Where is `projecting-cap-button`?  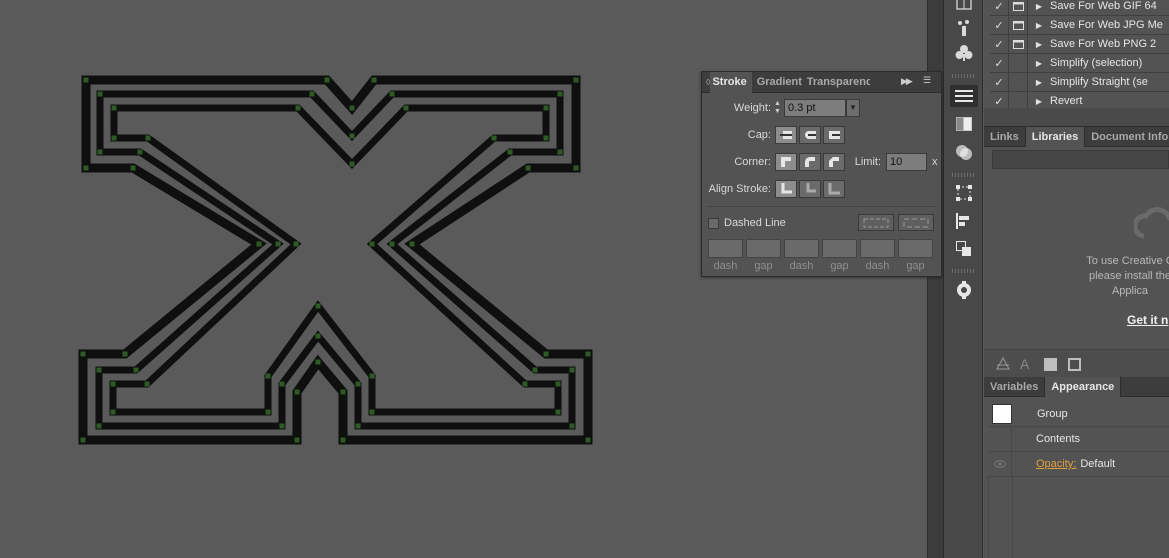 projecting-cap-button is located at coordinates (834, 135).